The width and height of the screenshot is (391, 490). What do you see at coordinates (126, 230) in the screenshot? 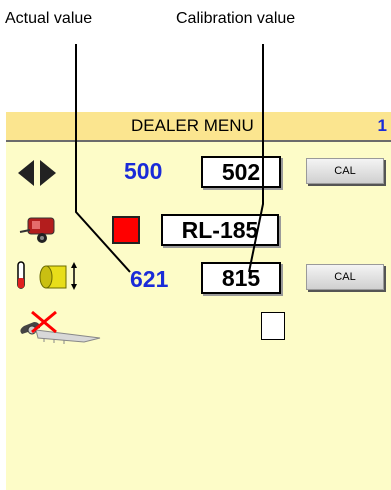
I see `baler-status-swatch` at bounding box center [126, 230].